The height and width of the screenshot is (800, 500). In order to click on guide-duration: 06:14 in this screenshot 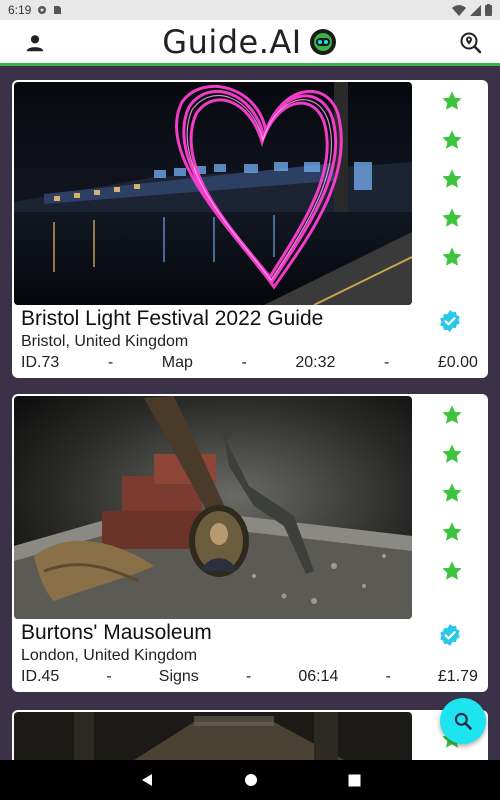, I will do `click(318, 676)`.